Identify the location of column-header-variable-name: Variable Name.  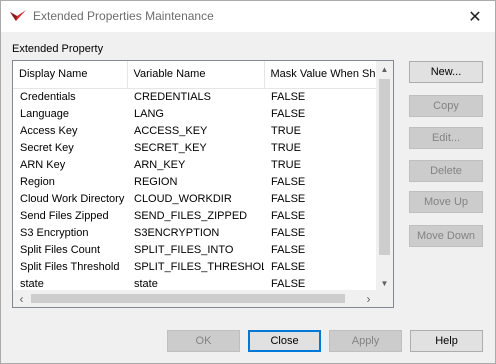
(196, 75).